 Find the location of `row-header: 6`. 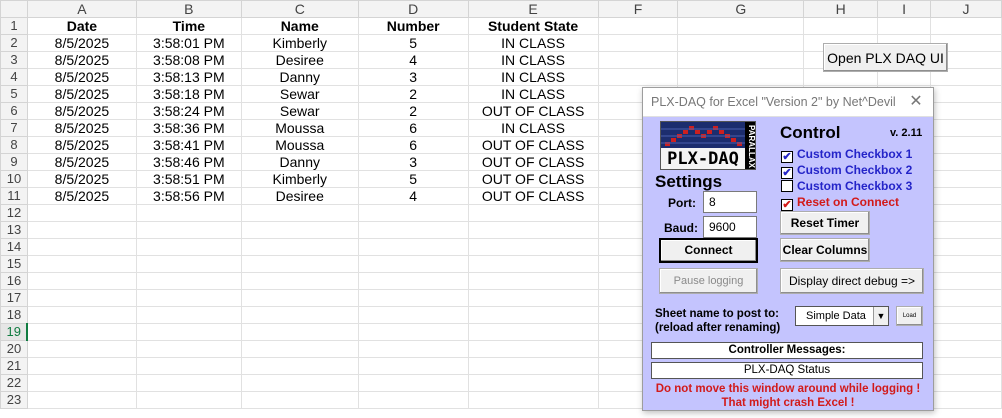

row-header: 6 is located at coordinates (14, 111).